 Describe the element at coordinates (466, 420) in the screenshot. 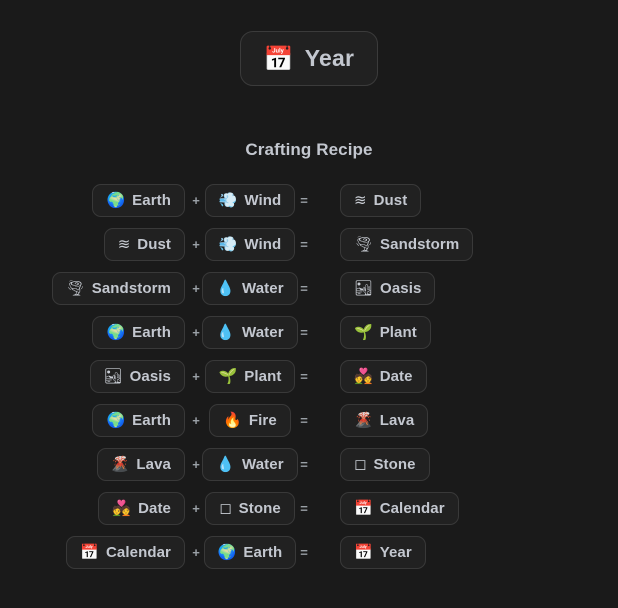

I see `recipe-result: 🌋 Lava` at that location.